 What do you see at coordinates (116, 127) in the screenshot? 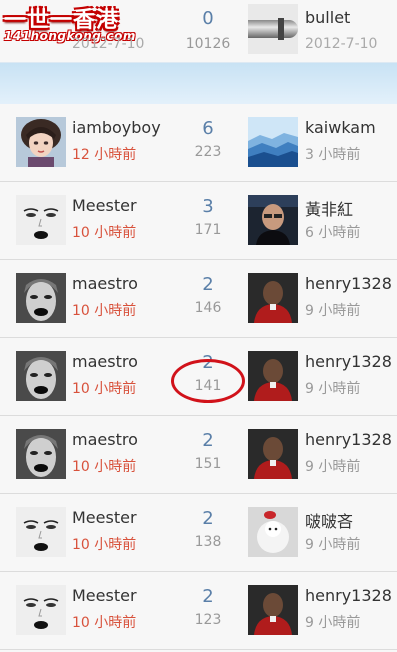
I see `thread-author: iamboyboy` at bounding box center [116, 127].